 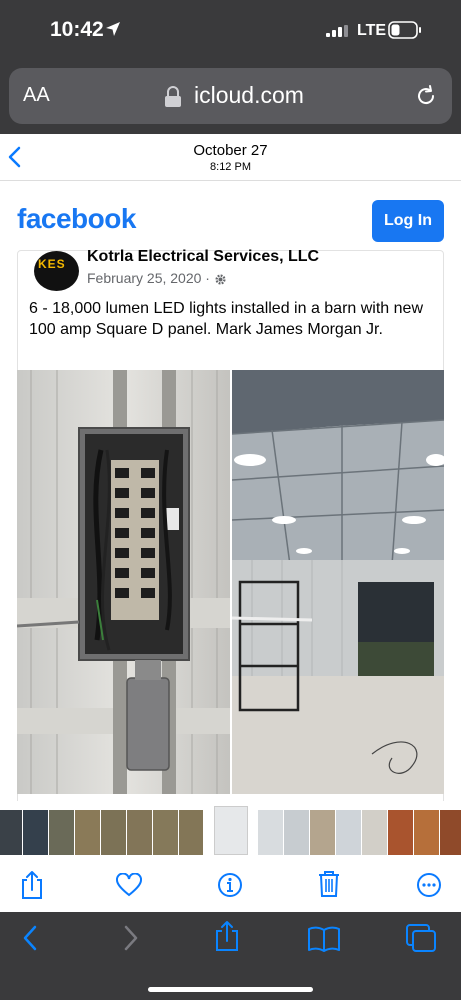 I want to click on network-type: LTE, so click(x=372, y=30).